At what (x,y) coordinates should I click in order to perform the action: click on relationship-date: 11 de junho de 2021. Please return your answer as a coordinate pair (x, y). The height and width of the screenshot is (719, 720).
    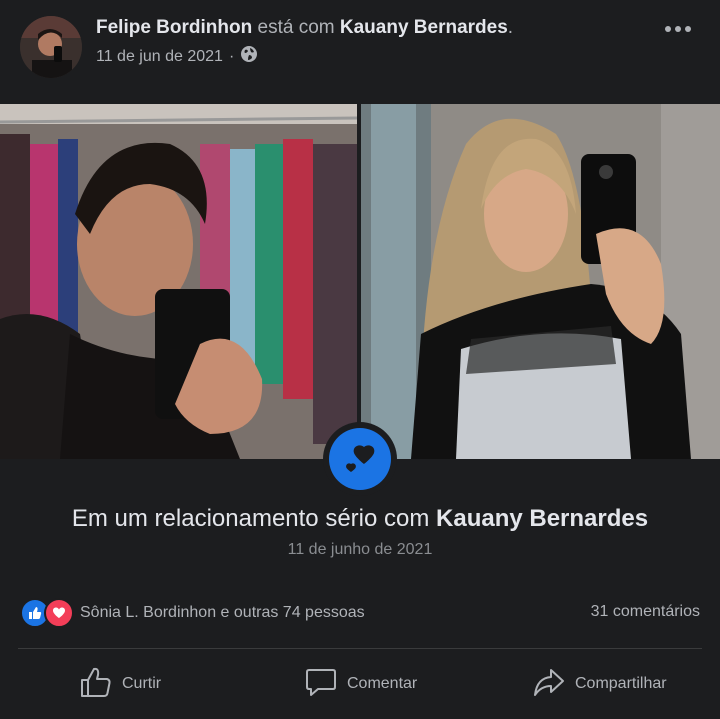
    Looking at the image, I should click on (360, 549).